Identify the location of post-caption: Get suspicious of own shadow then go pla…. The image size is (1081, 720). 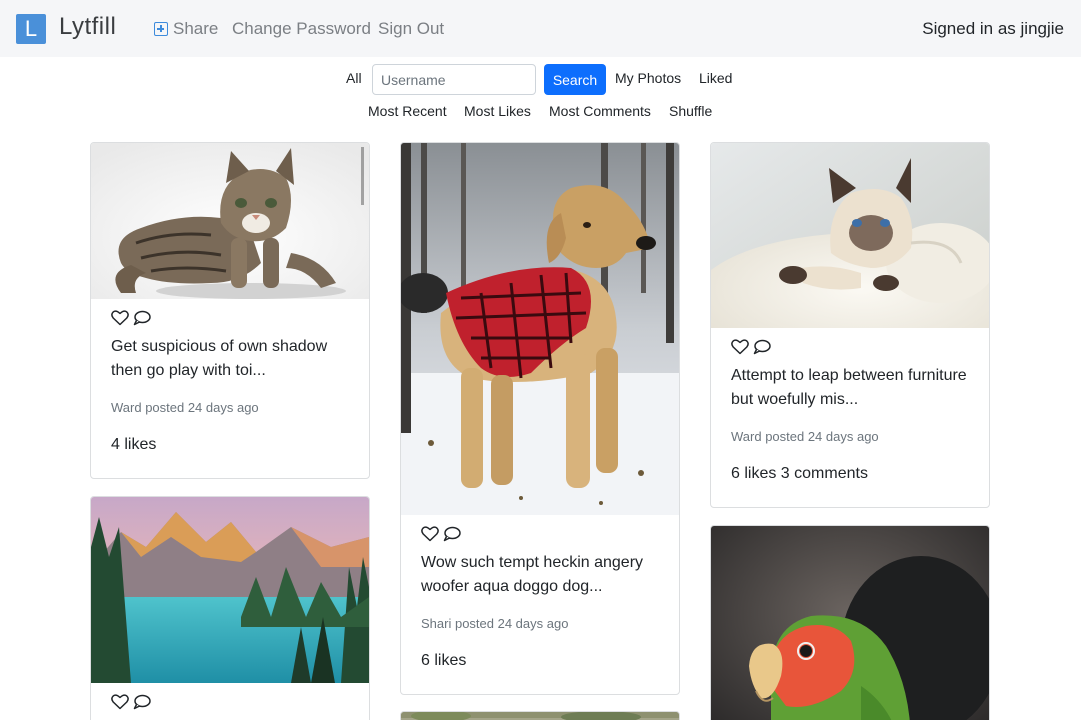
(219, 358).